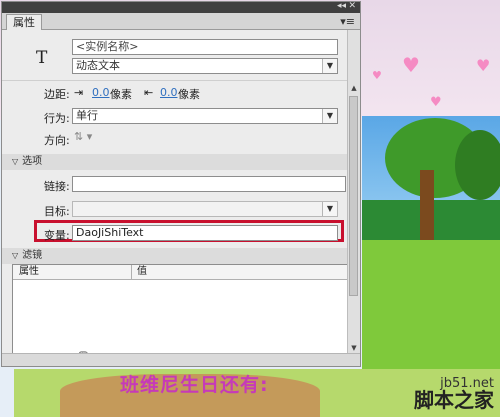 This screenshot has width=500, height=417. Describe the element at coordinates (57, 186) in the screenshot. I see `link-label: 链接:` at that location.